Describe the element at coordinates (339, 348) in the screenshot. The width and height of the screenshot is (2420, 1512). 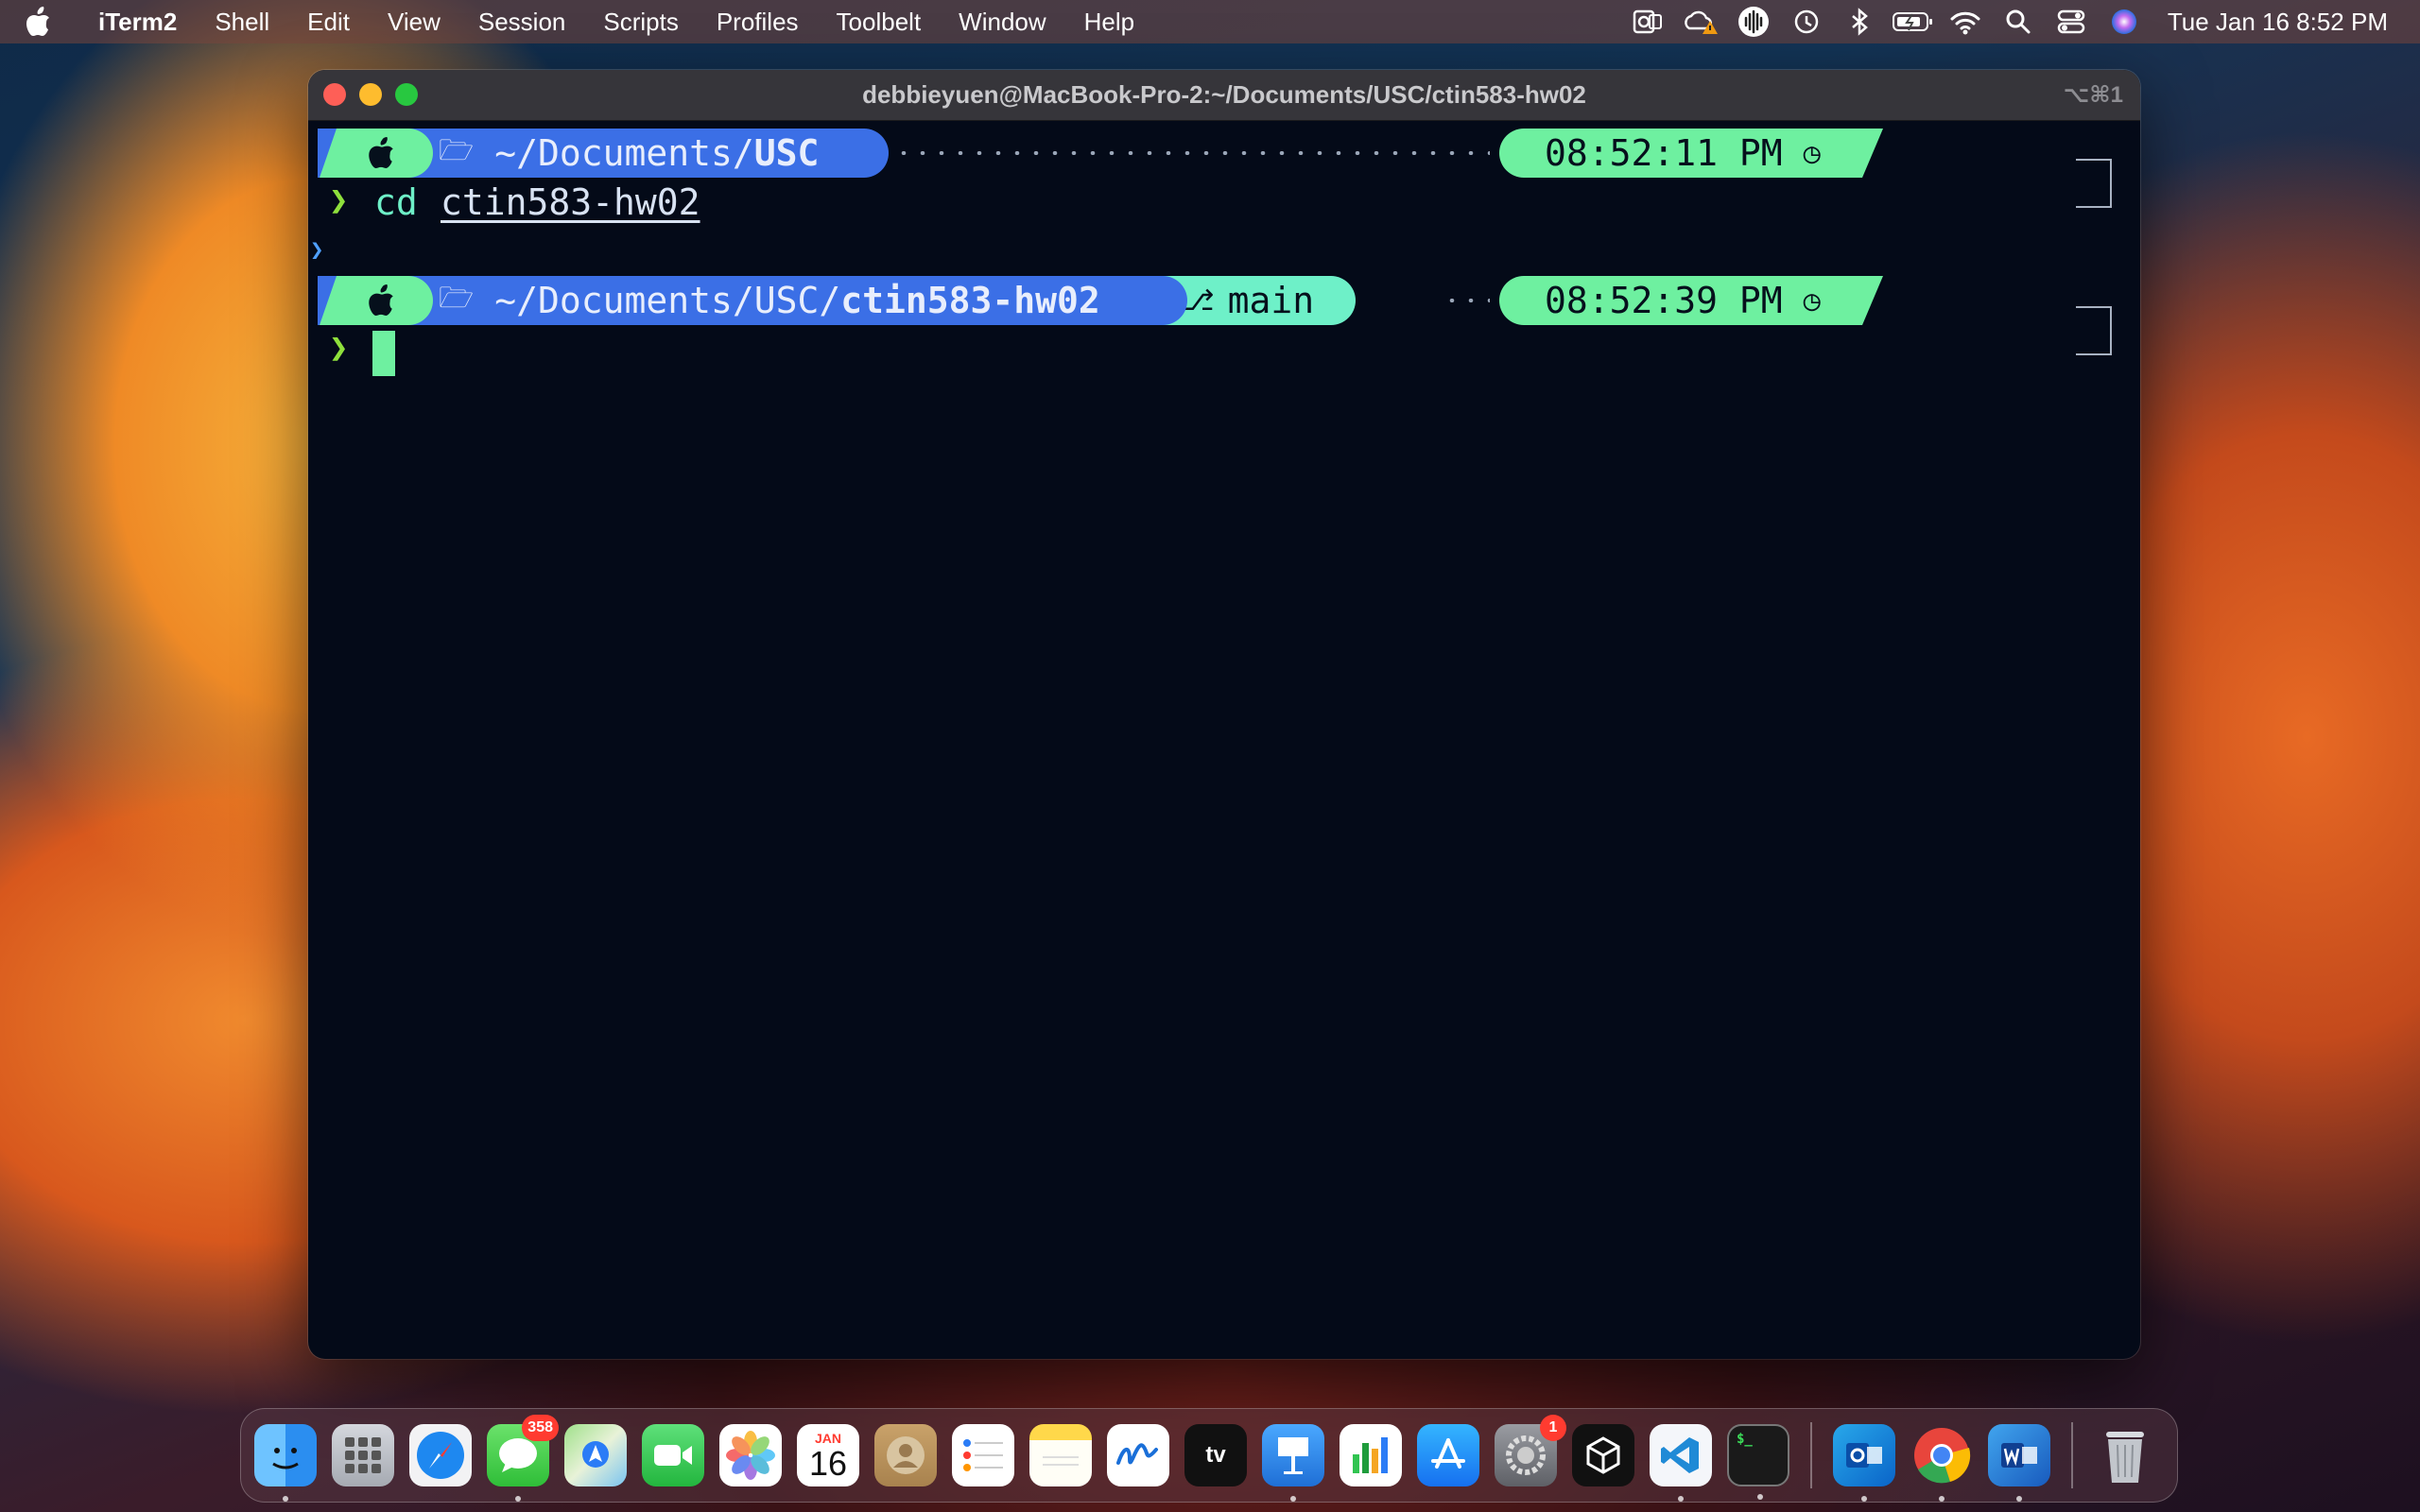
I see `prompt-chevron-current: ❯` at that location.